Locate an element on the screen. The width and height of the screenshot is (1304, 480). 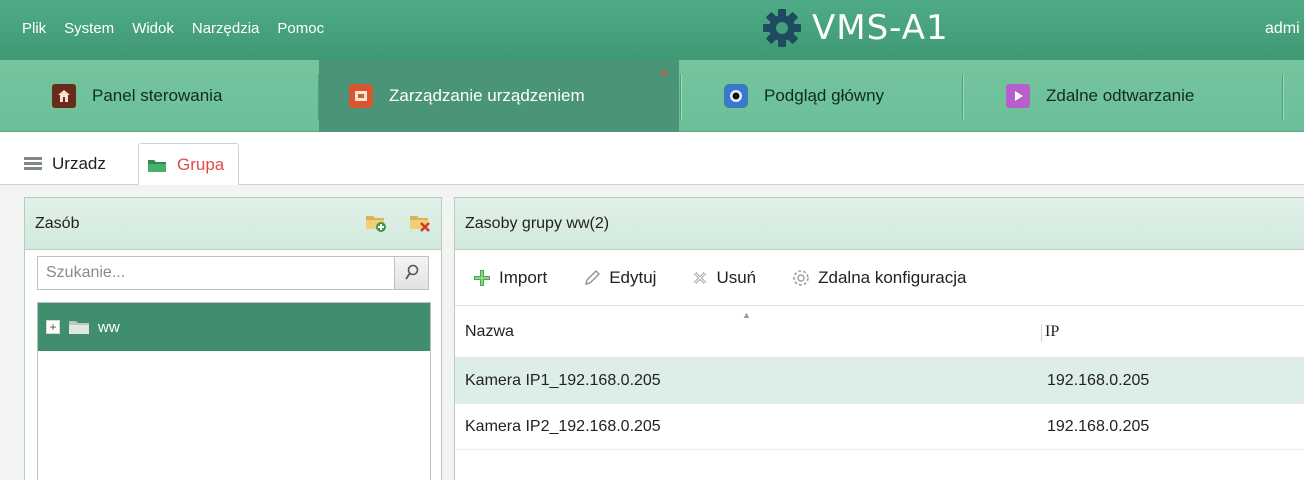
resource-search is located at coordinates (233, 273).